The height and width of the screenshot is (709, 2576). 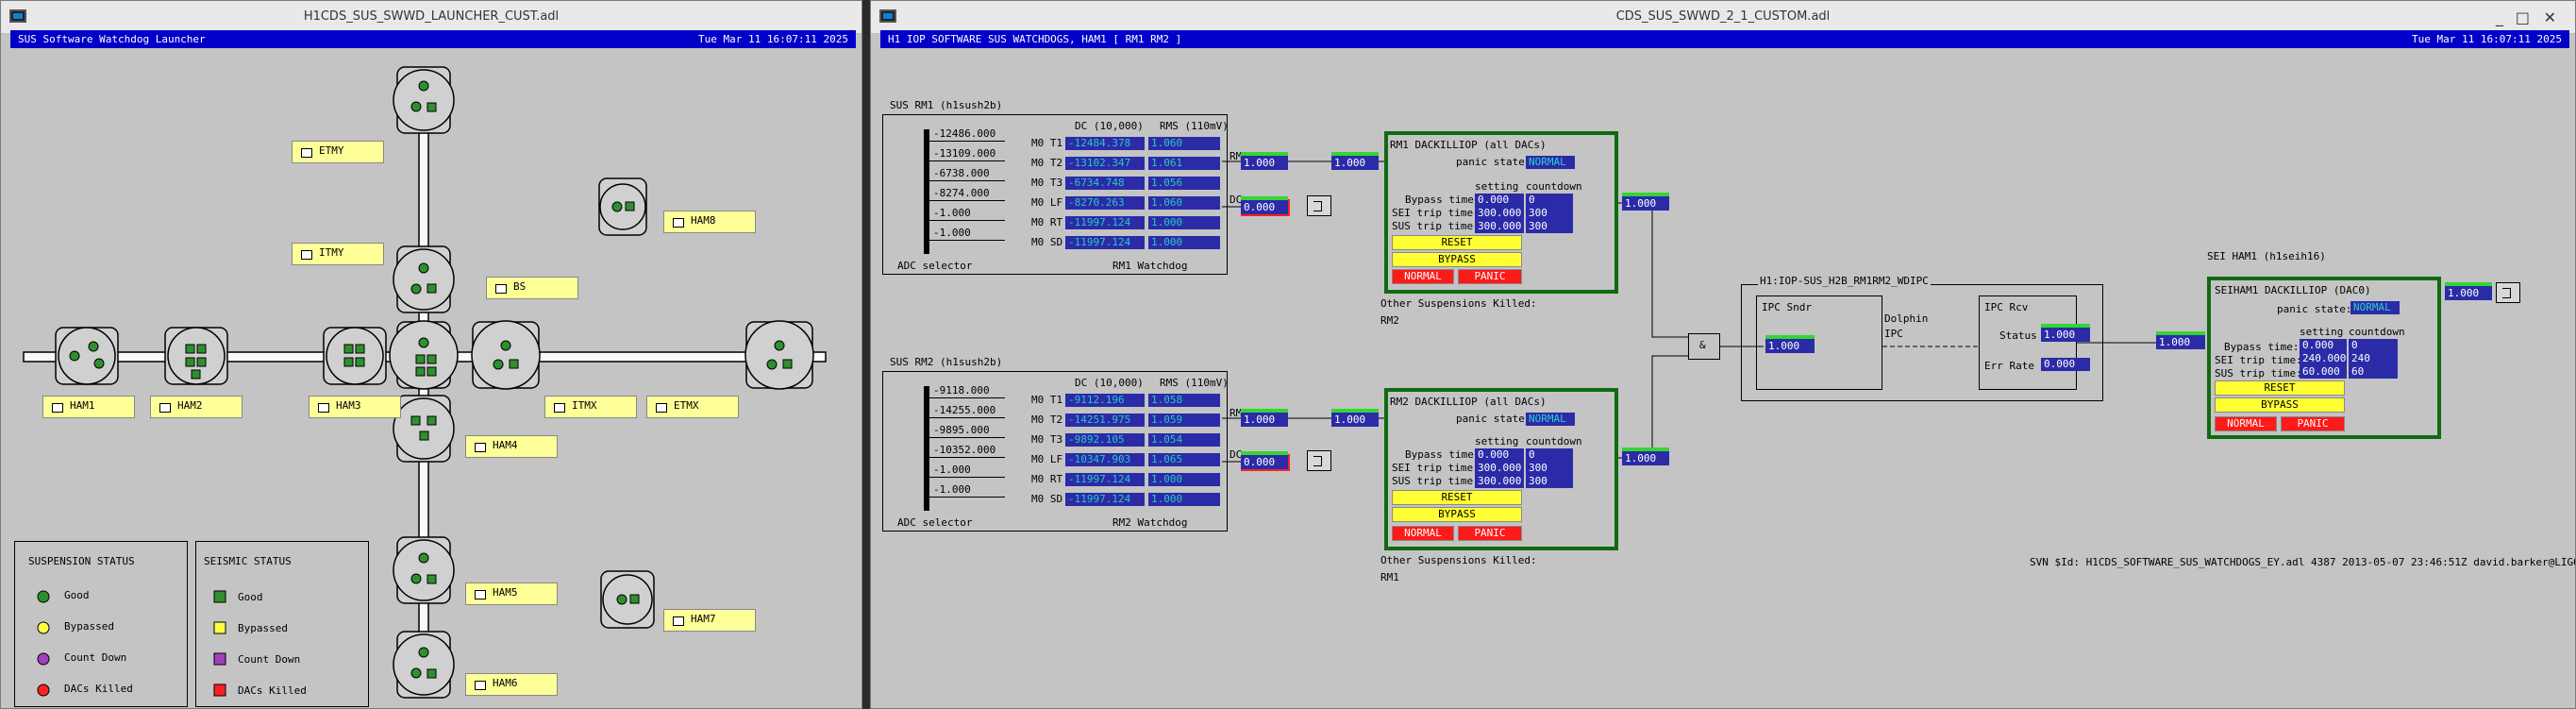 I want to click on sei-trip-label: SEI trip time:, so click(x=2258, y=360).